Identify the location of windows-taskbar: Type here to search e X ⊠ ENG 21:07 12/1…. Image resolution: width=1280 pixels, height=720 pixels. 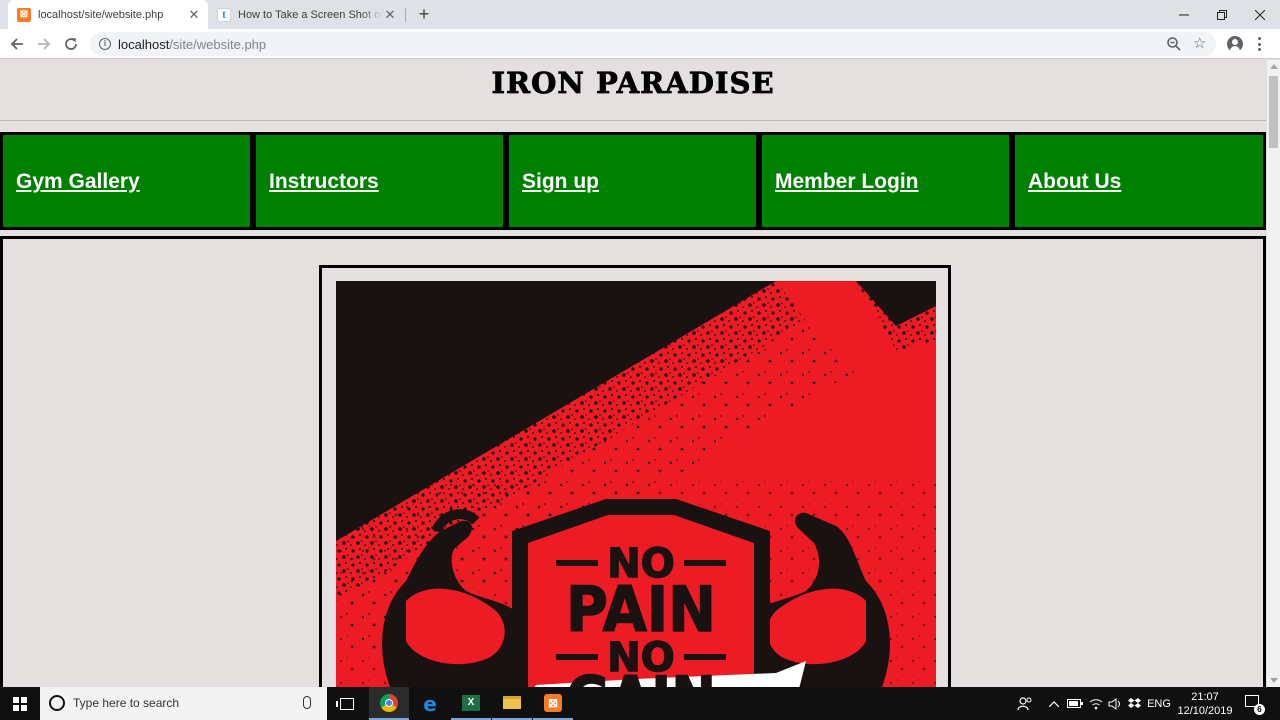
(640, 703).